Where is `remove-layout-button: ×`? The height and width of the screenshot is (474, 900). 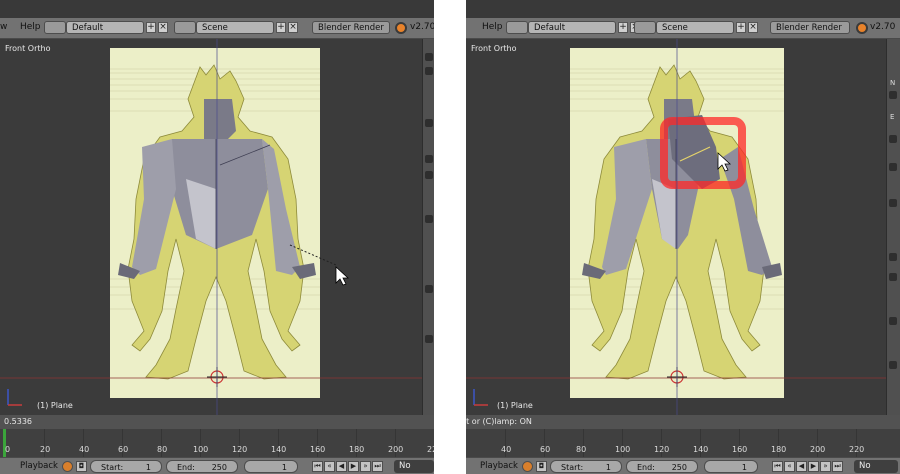
remove-layout-button: × is located at coordinates (163, 27).